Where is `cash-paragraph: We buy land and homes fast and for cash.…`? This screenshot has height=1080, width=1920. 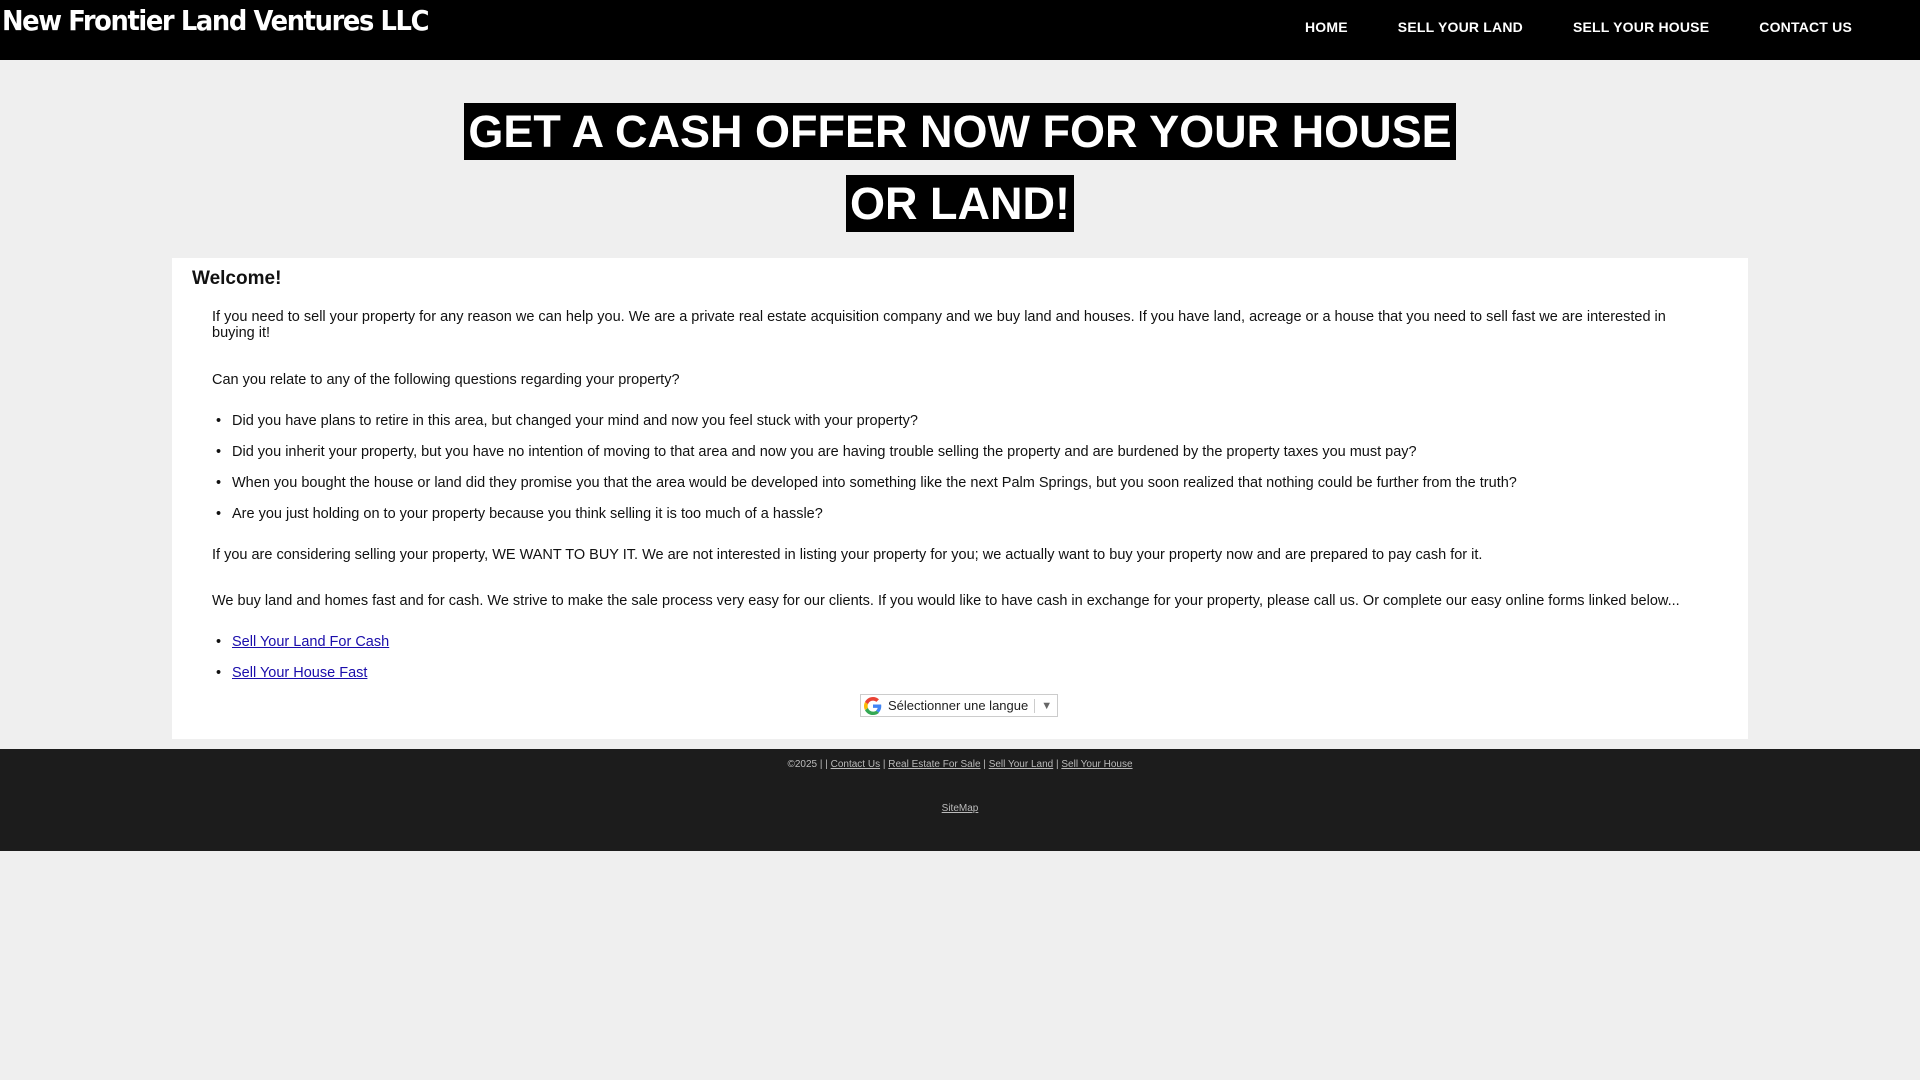 cash-paragraph: We buy land and homes fast and for cash.… is located at coordinates (946, 601).